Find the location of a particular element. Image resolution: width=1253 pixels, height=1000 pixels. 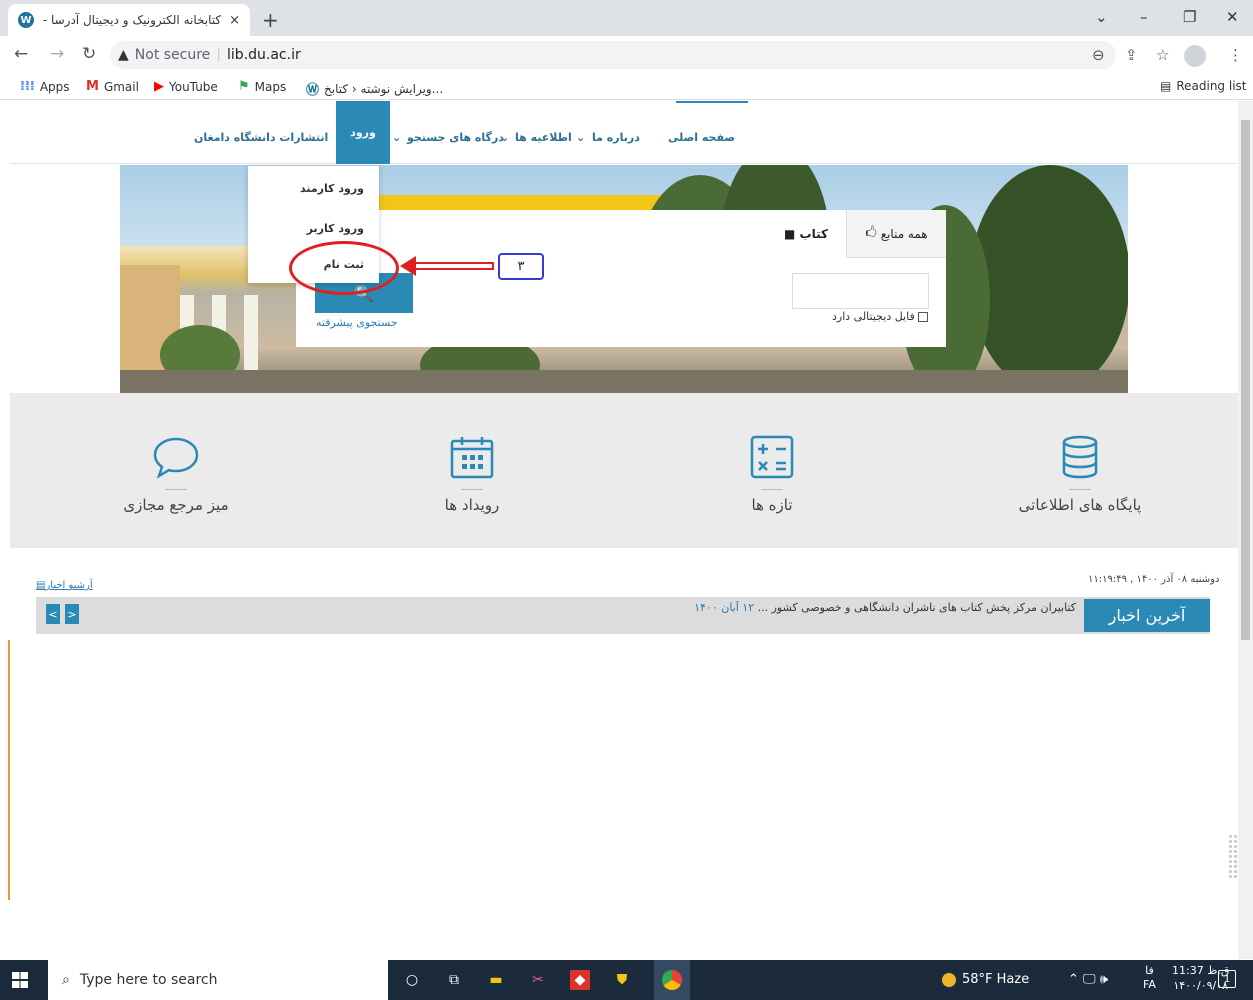

nav-publications: انتشارات دانشگاه دامغان is located at coordinates (261, 137).